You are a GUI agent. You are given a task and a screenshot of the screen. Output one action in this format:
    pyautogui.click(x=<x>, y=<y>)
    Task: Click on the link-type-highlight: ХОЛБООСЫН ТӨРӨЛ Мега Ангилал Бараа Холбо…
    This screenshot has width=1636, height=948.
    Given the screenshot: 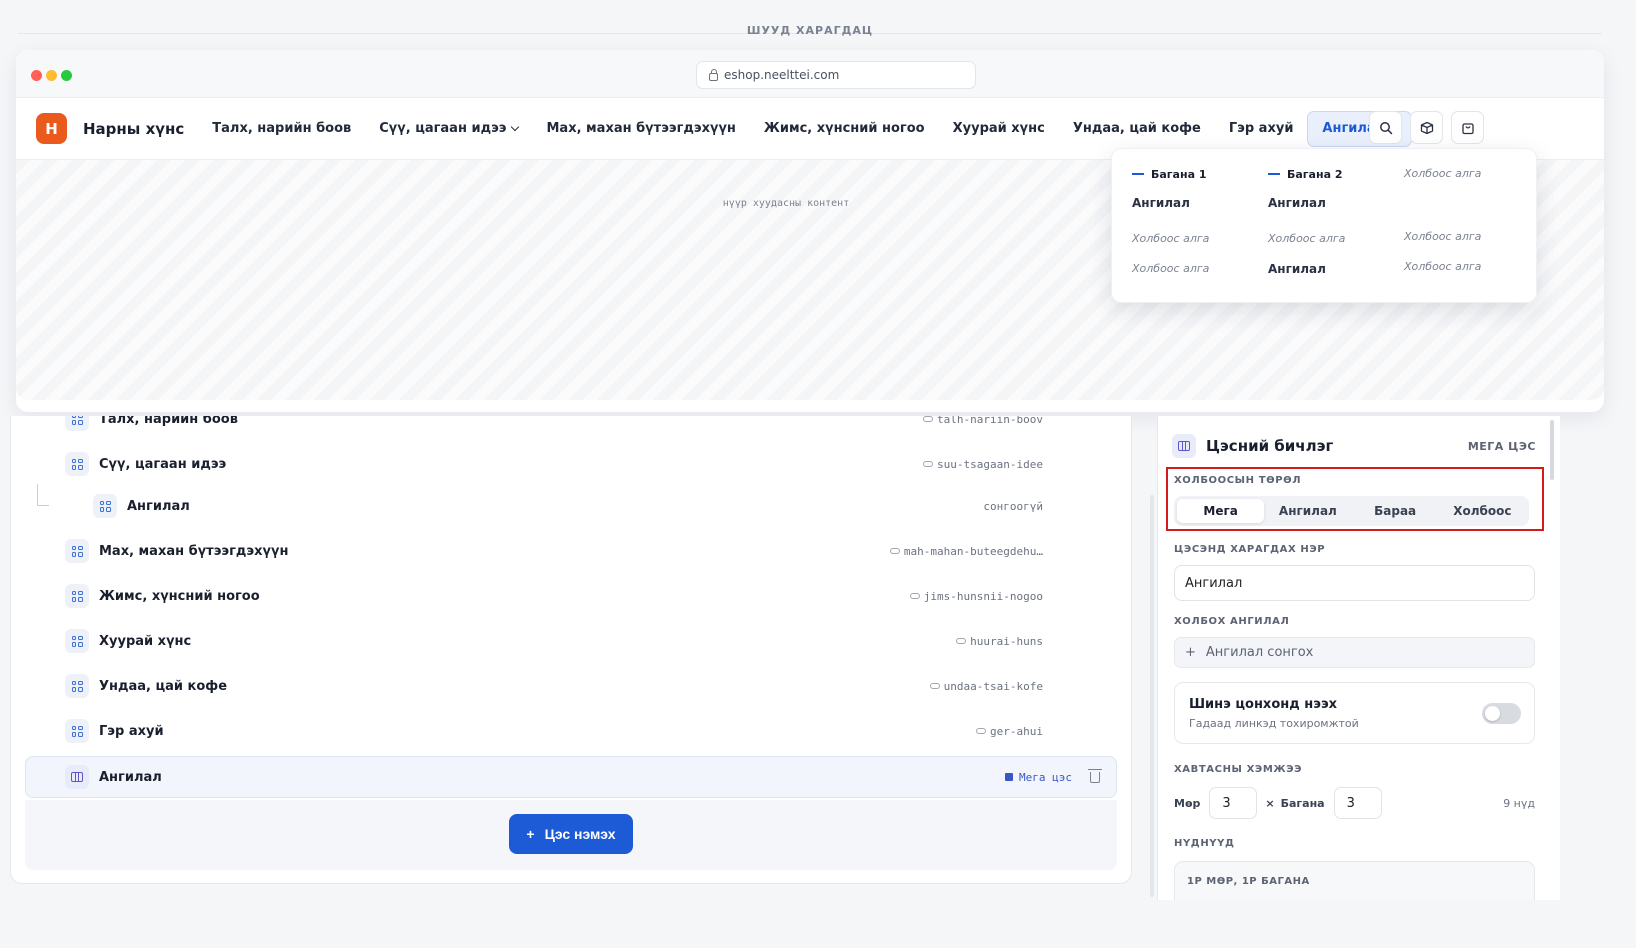 What is the action you would take?
    pyautogui.click(x=1355, y=499)
    